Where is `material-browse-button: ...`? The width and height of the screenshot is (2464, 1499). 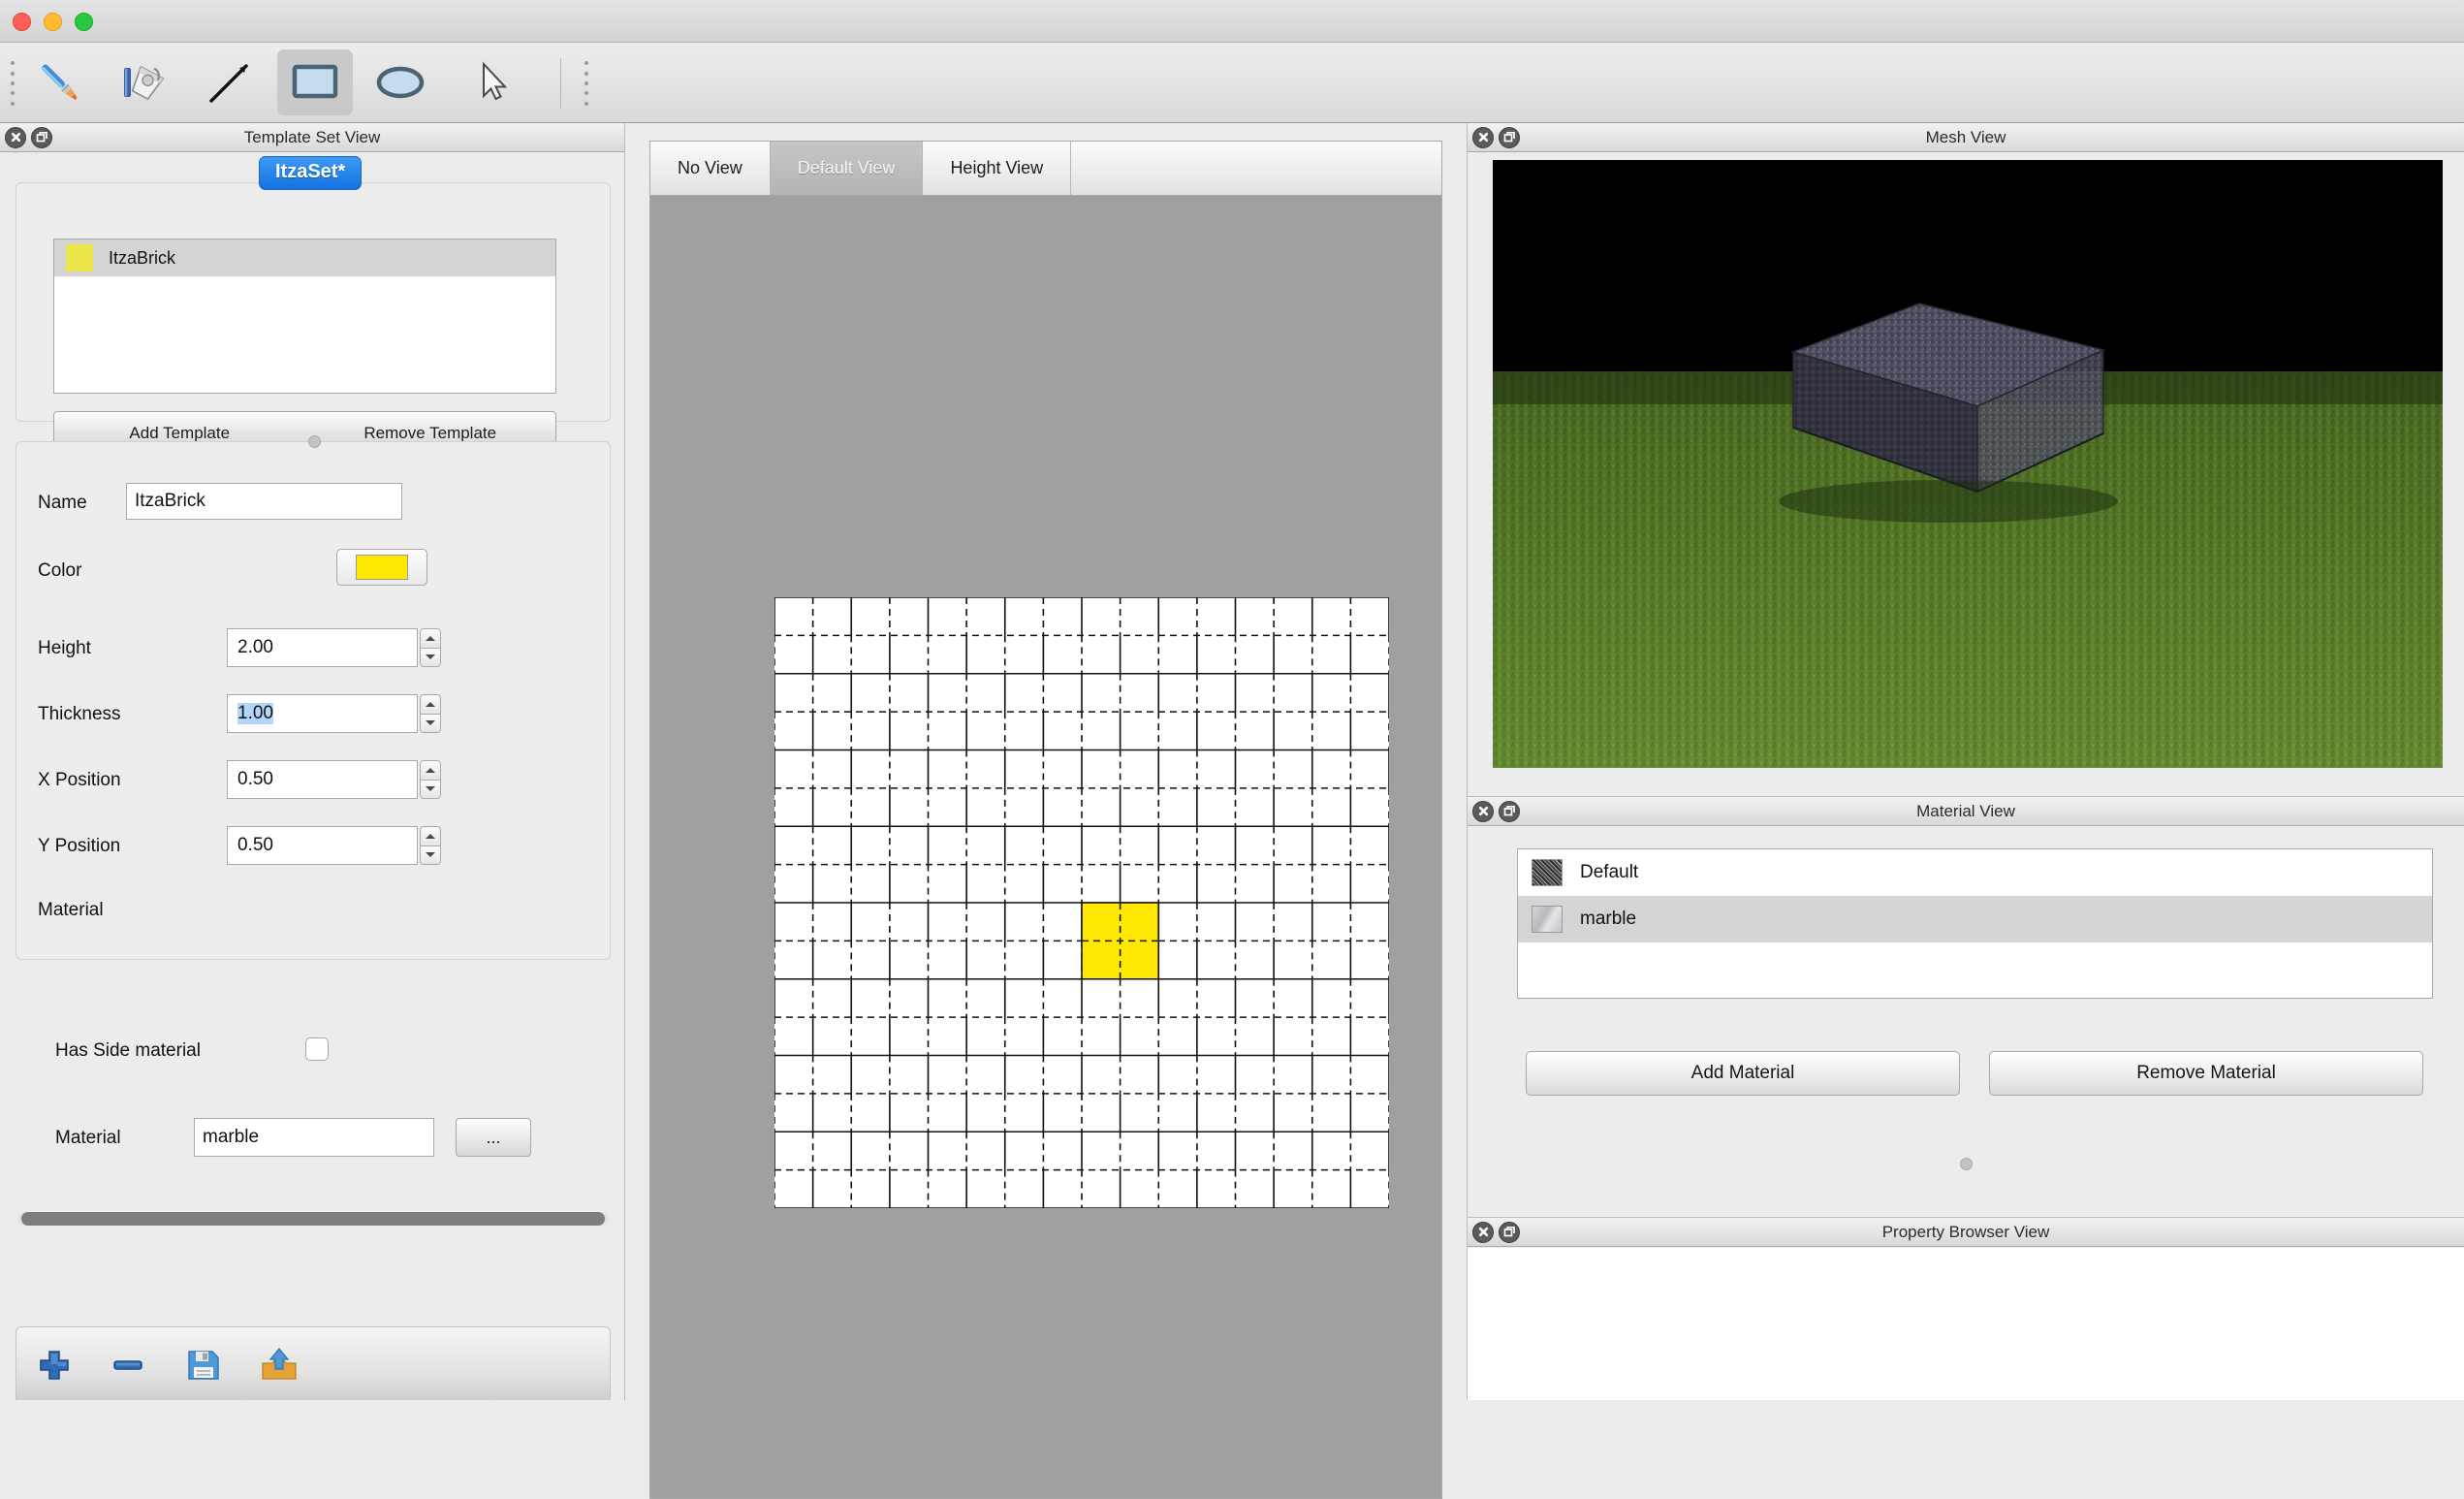
material-browse-button: ... is located at coordinates (493, 1138).